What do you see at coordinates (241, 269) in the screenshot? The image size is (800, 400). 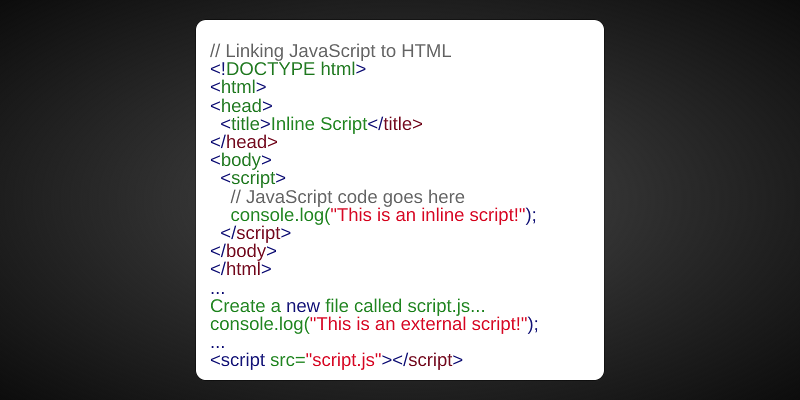 I see `code-line: </html>` at bounding box center [241, 269].